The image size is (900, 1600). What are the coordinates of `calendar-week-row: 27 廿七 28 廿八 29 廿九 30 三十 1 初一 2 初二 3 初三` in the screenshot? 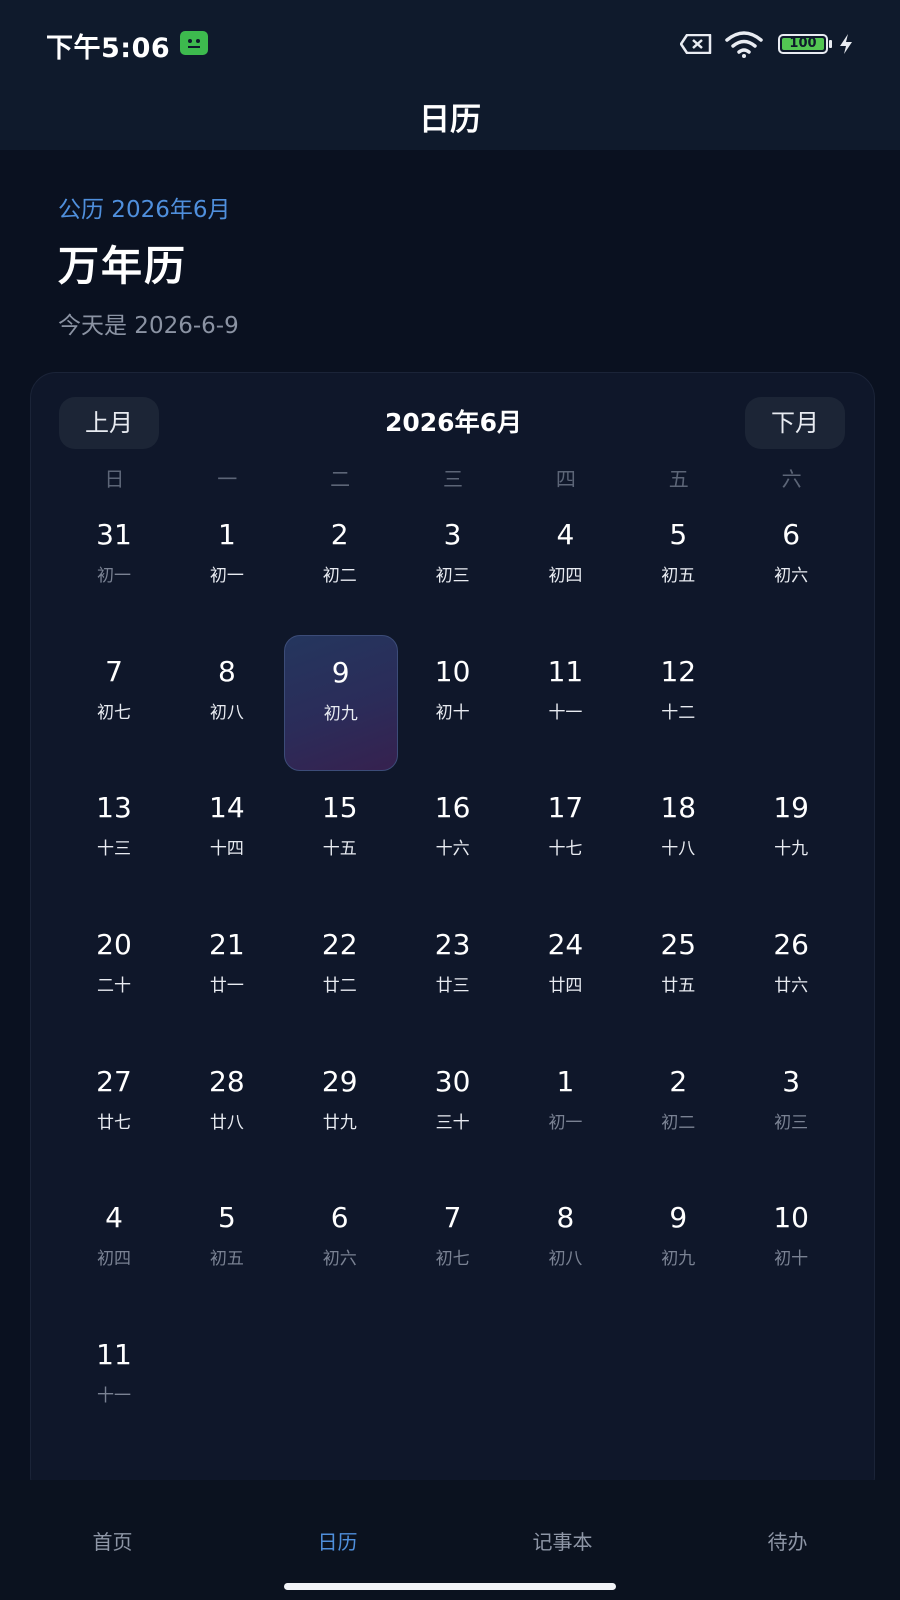 It's located at (453, 1113).